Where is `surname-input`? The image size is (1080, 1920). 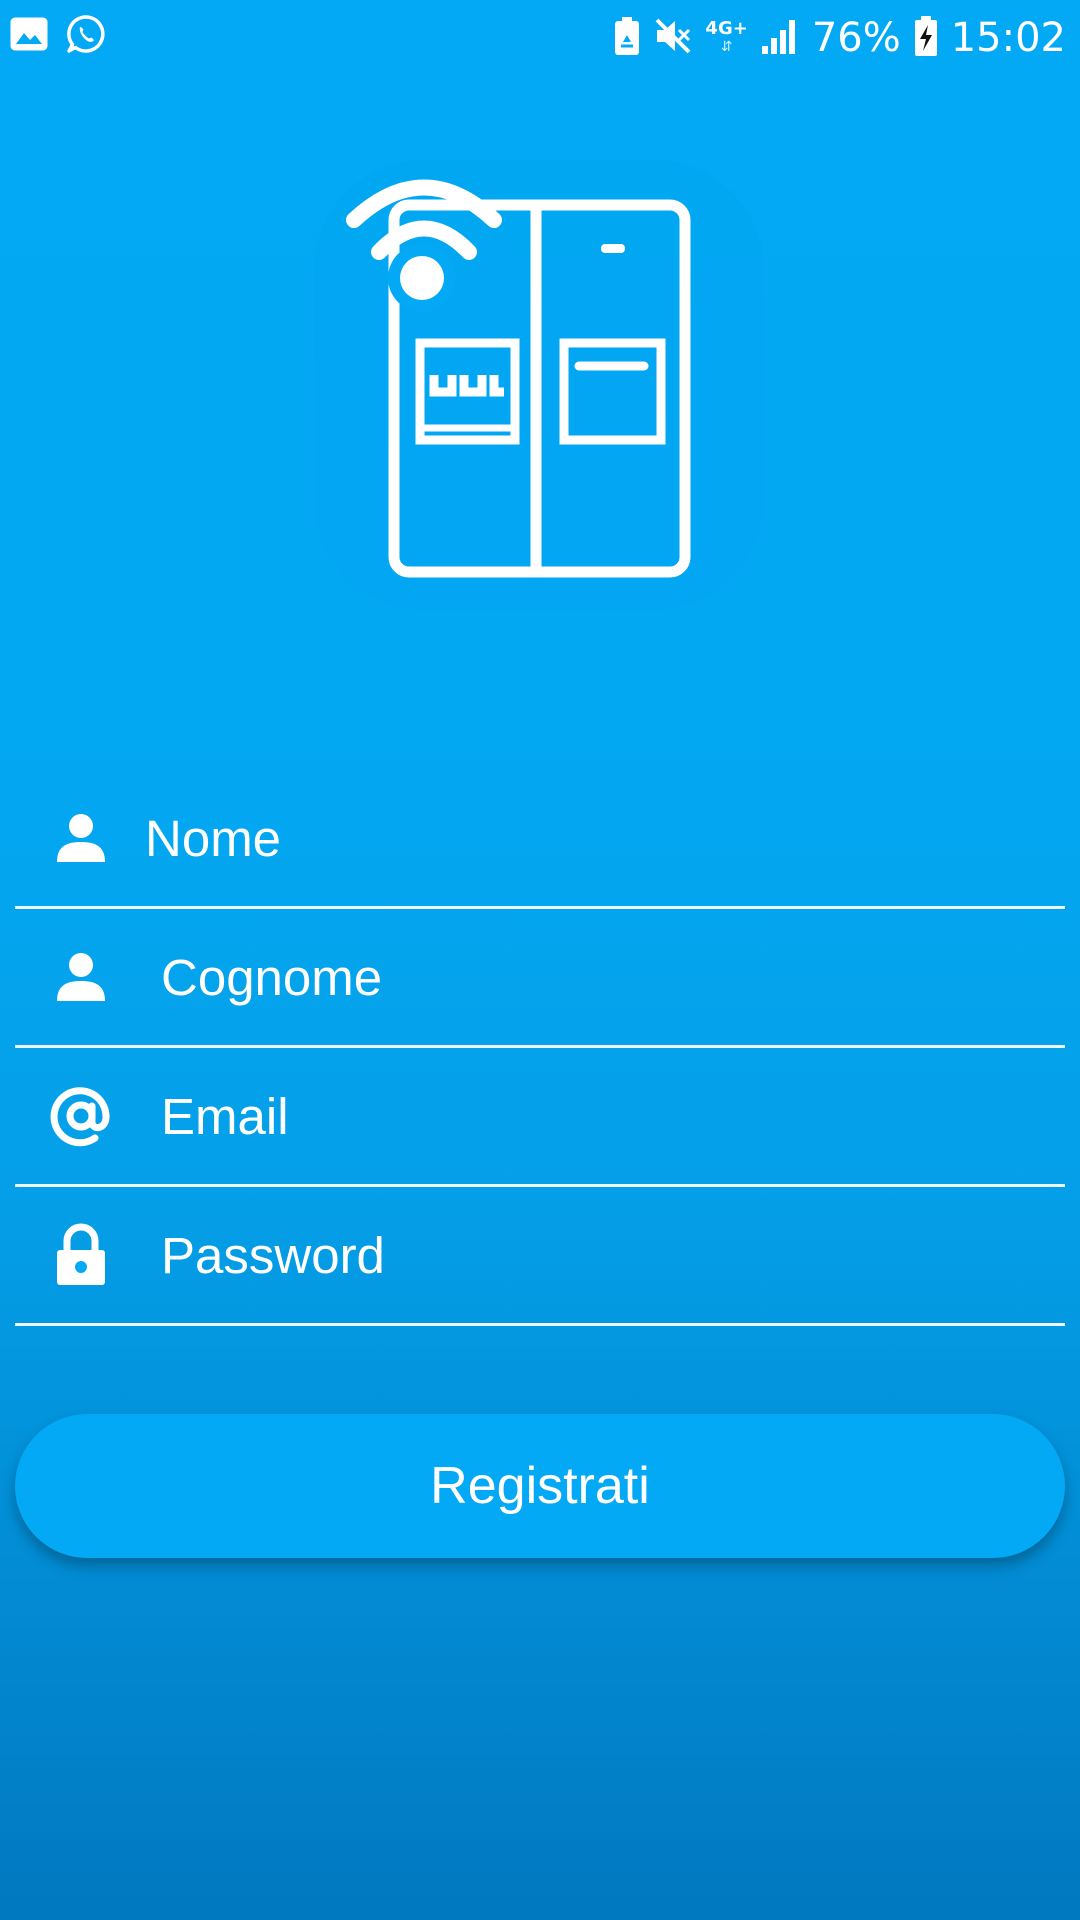
surname-input is located at coordinates (611, 977).